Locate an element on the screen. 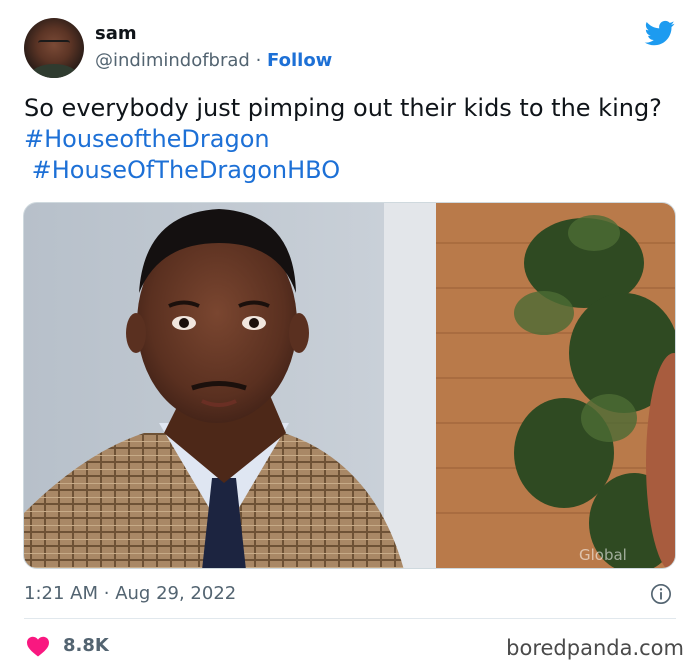  site-watermark: boredpanda.com is located at coordinates (595, 648).